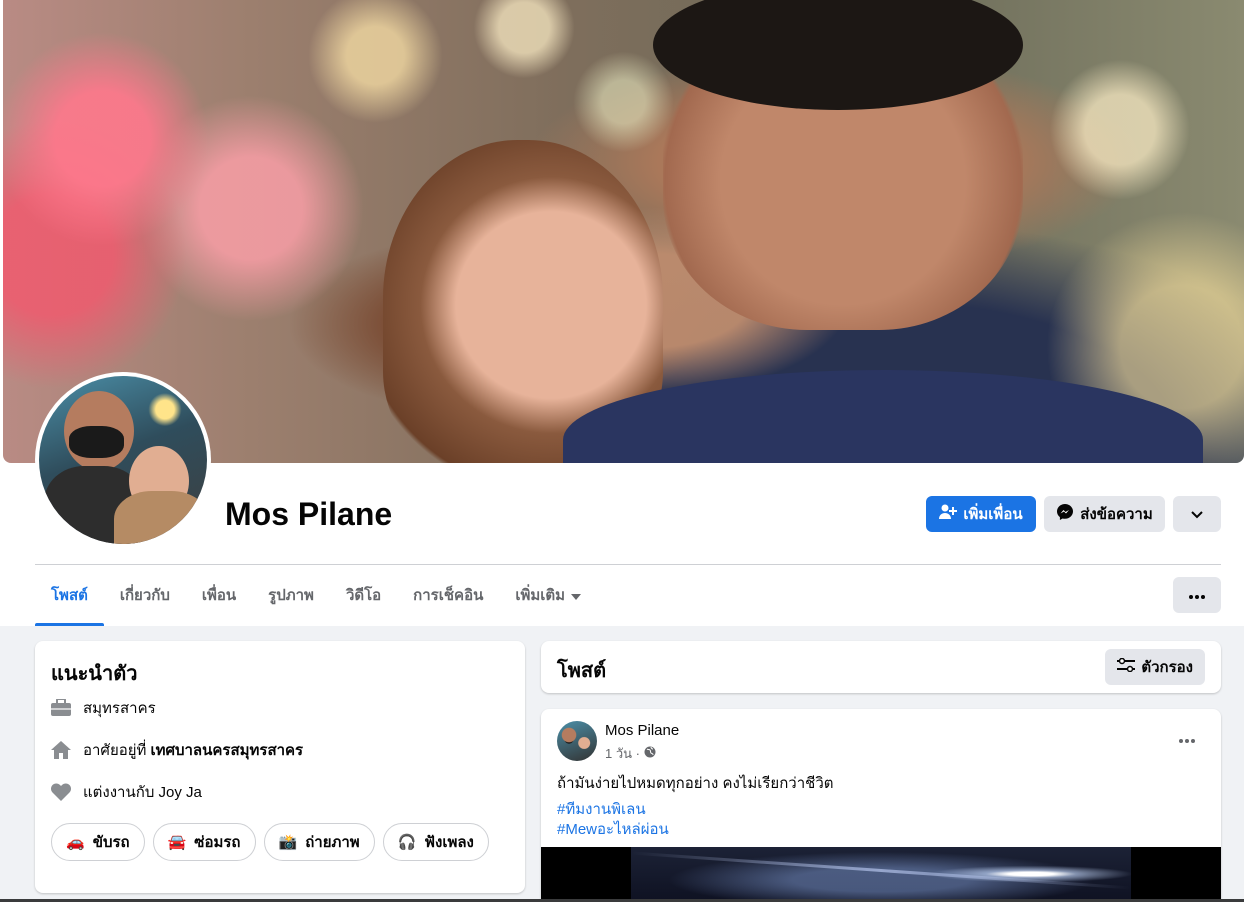 The height and width of the screenshot is (902, 1244). What do you see at coordinates (1167, 667) in the screenshot?
I see `filter-label: ตัวกรอง` at bounding box center [1167, 667].